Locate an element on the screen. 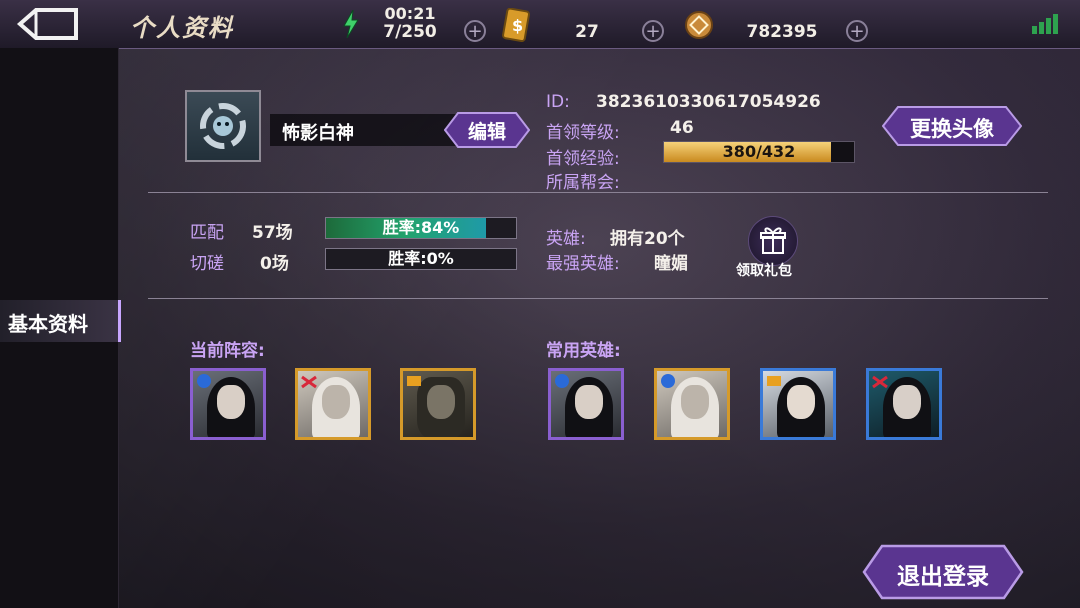  add-energy-button: + is located at coordinates (475, 31).